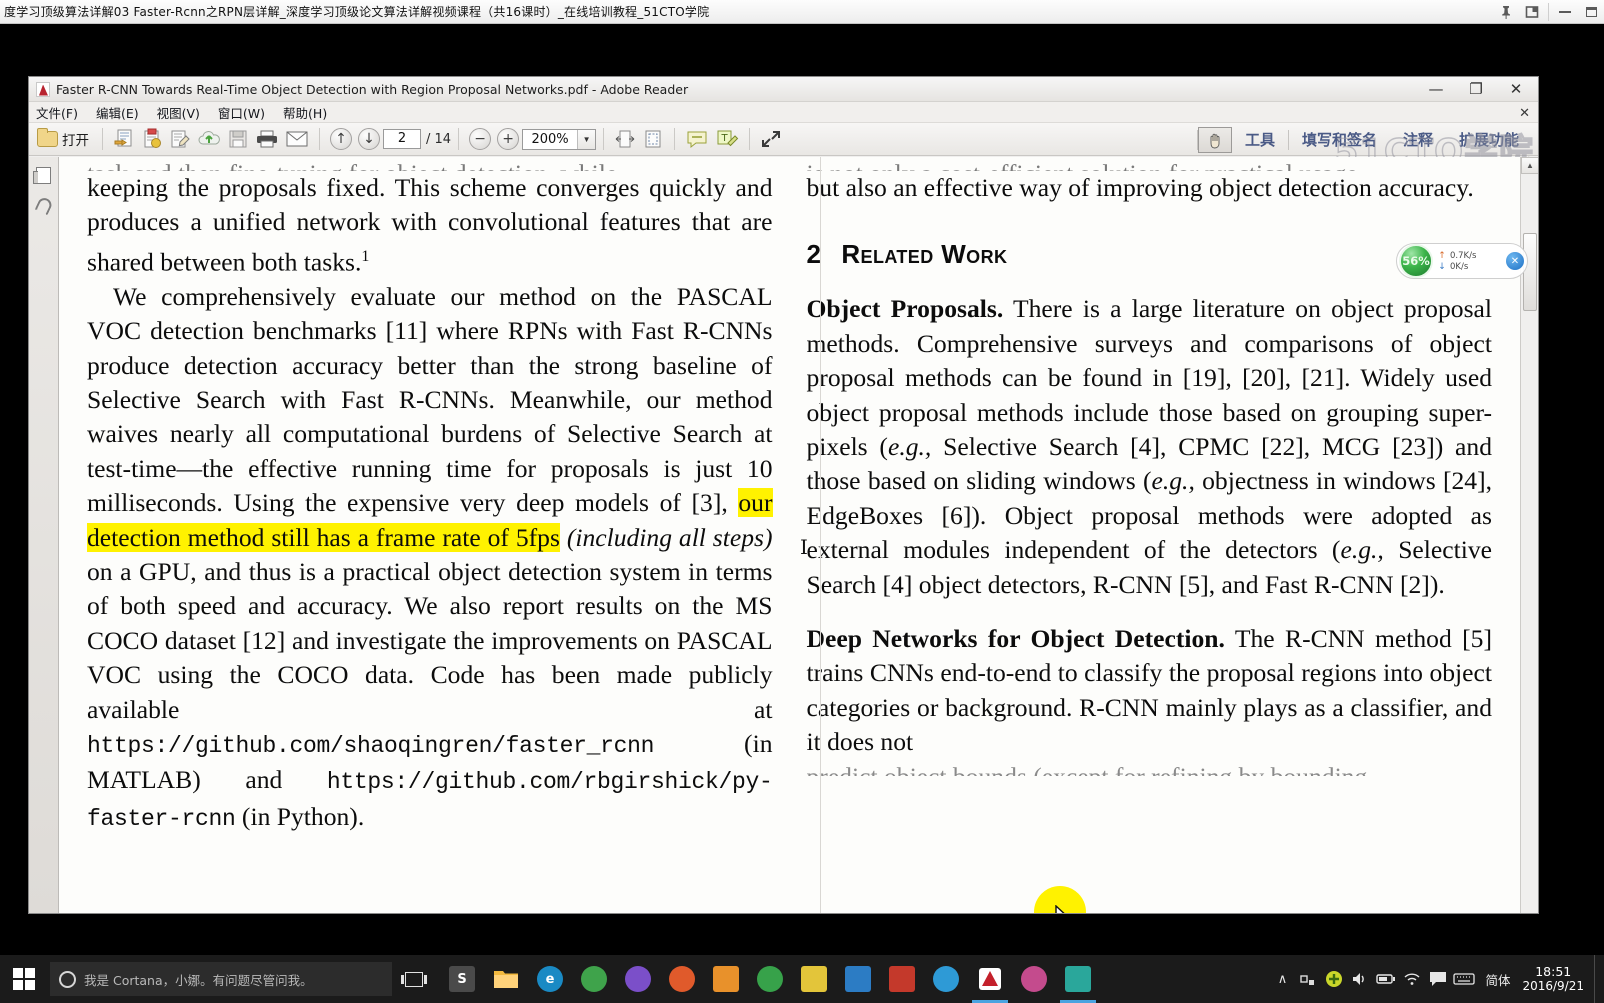  I want to click on paragraph-2-italic: (including all steps), so click(669, 537).